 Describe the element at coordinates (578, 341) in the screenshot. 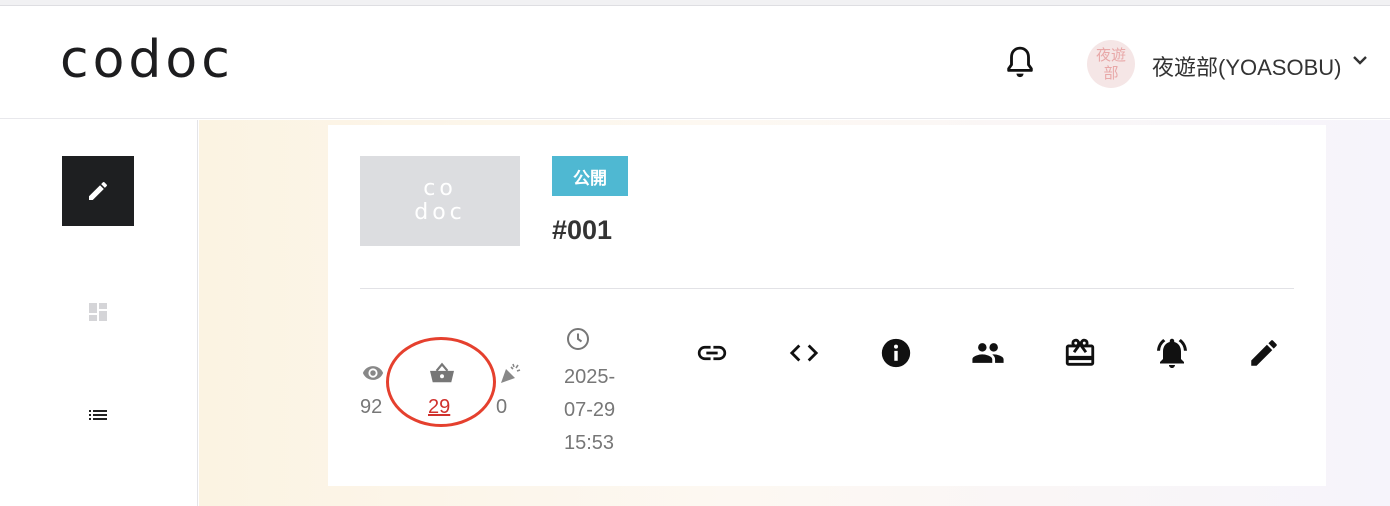

I see `clock-icon` at that location.